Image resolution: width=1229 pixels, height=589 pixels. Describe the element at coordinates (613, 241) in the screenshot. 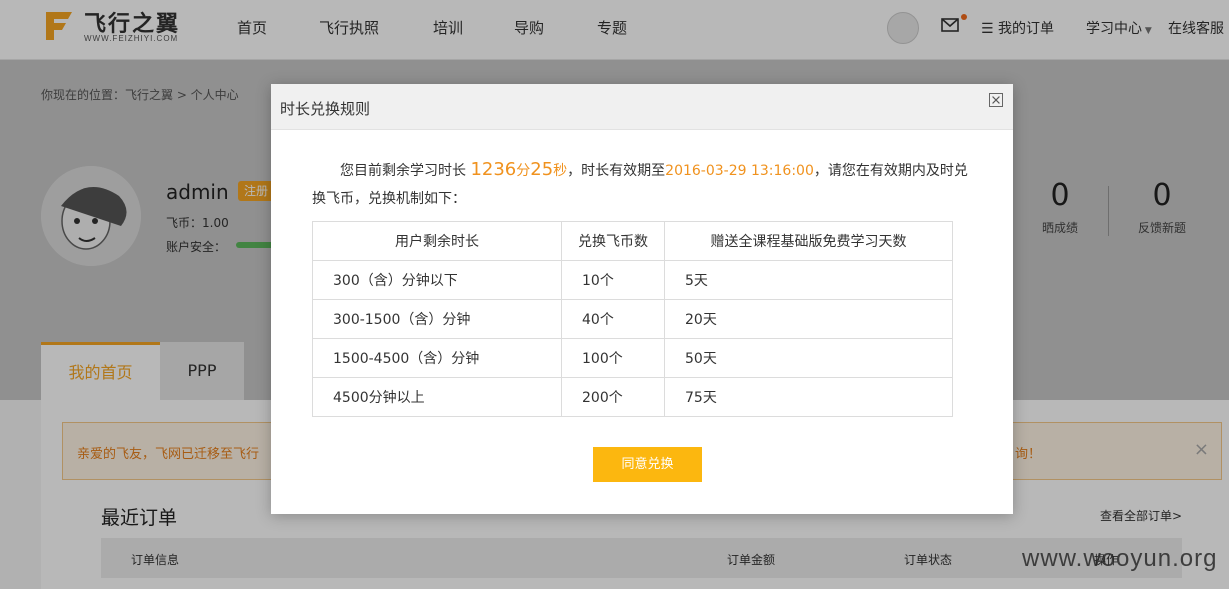

I see `th-coins: 兑换飞币数` at that location.